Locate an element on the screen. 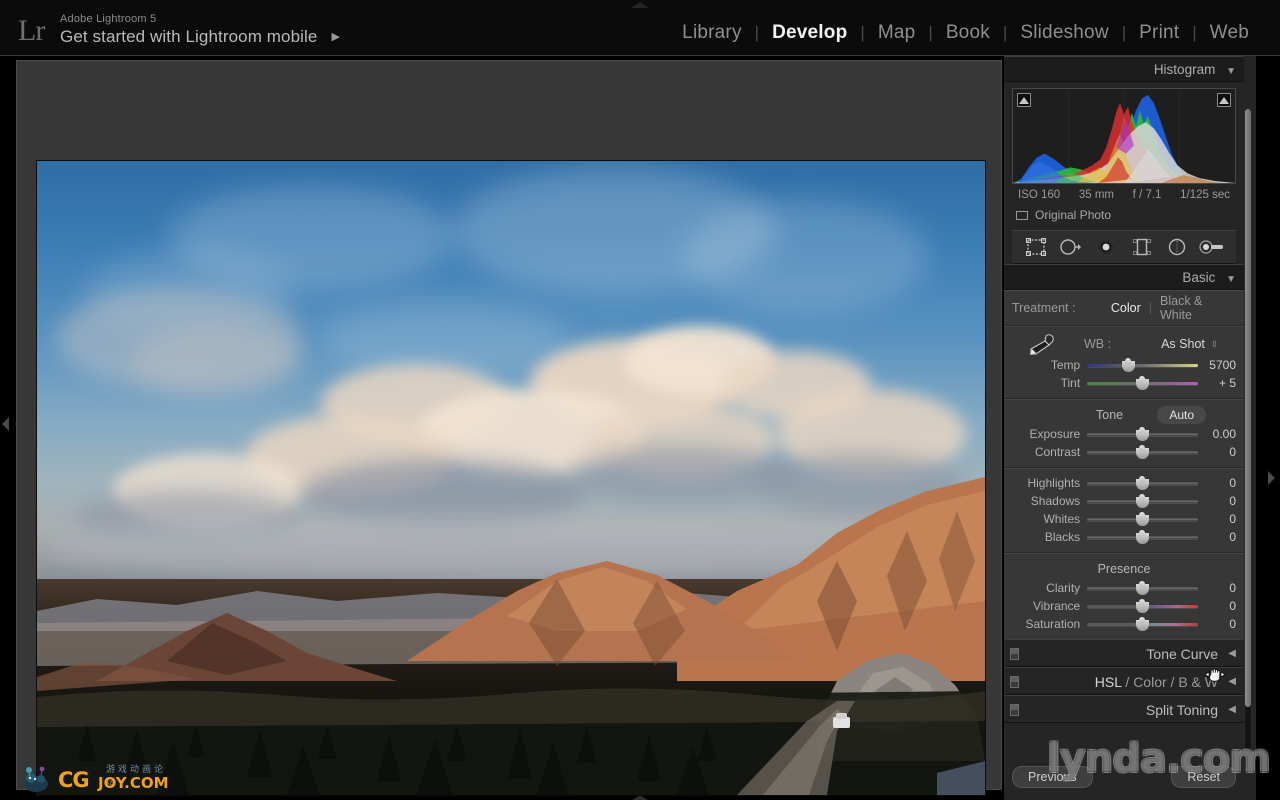 Image resolution: width=1280 pixels, height=800 pixels. slider-contrast: Contrast 0 is located at coordinates (1124, 452).